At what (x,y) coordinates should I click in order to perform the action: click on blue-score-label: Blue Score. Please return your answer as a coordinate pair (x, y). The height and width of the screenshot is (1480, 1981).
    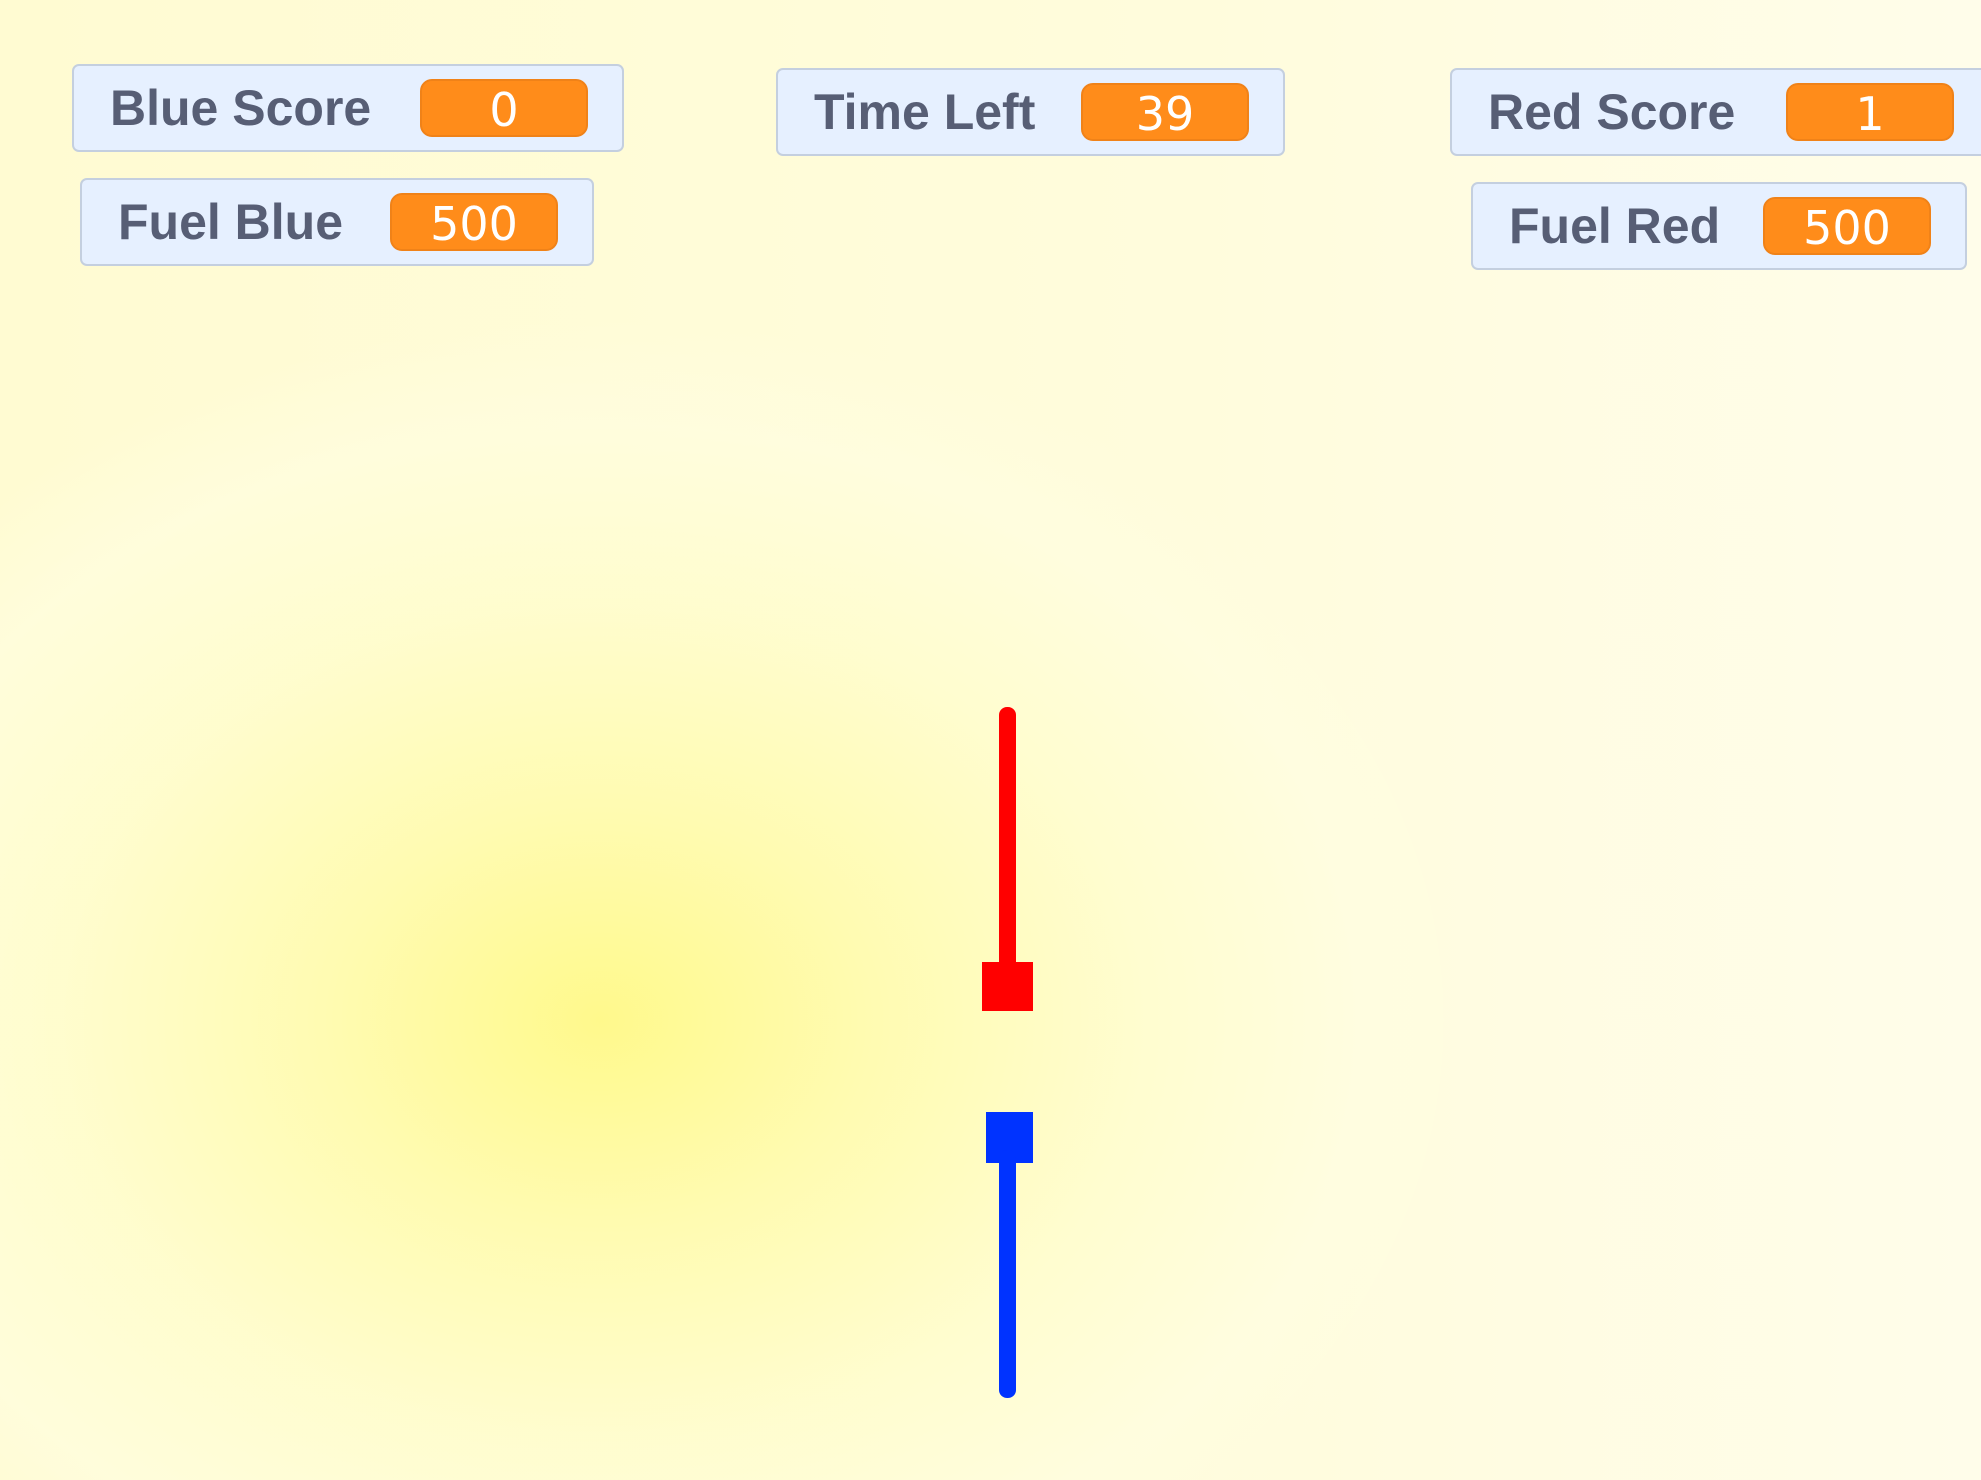
    Looking at the image, I should click on (241, 108).